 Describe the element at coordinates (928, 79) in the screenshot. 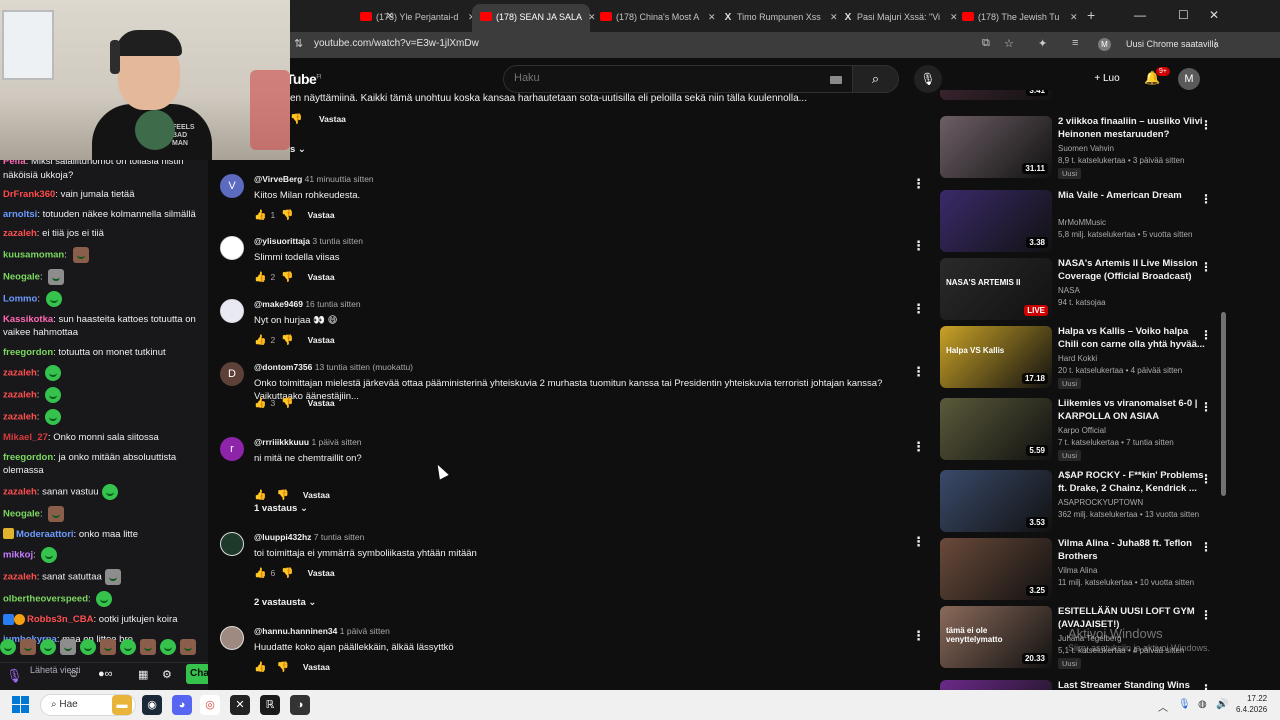

I see `voice-search-button: 🎙` at that location.